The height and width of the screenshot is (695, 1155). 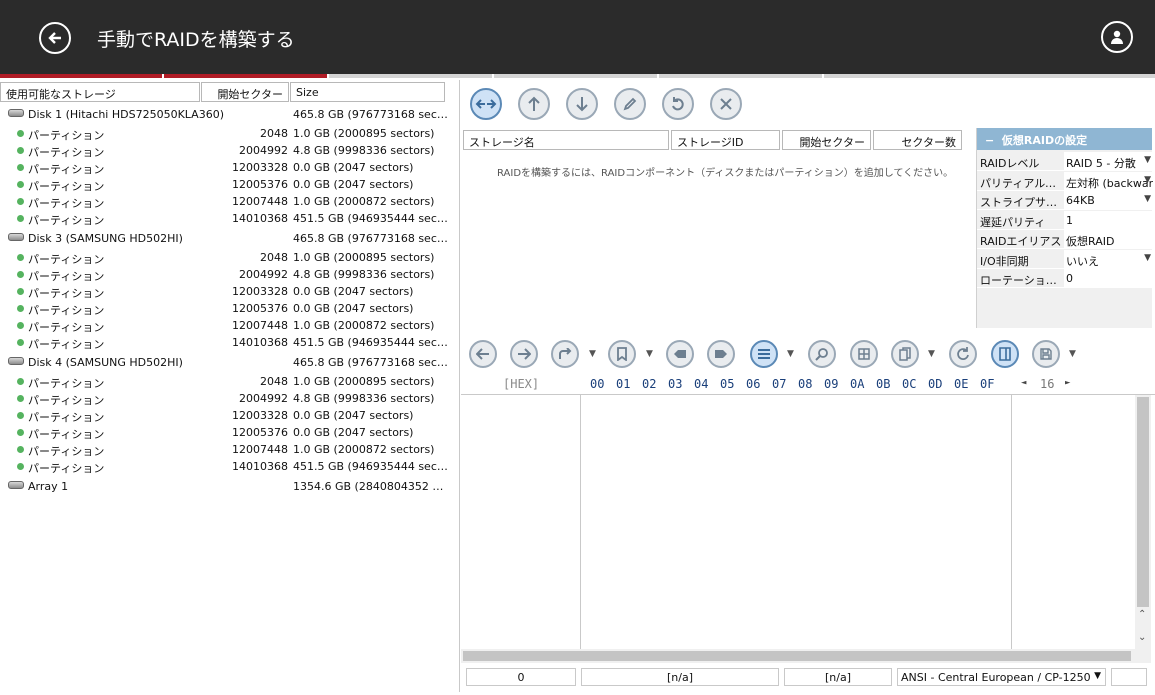 What do you see at coordinates (1013, 222) in the screenshot?
I see `property-label: 遅延パリティ` at bounding box center [1013, 222].